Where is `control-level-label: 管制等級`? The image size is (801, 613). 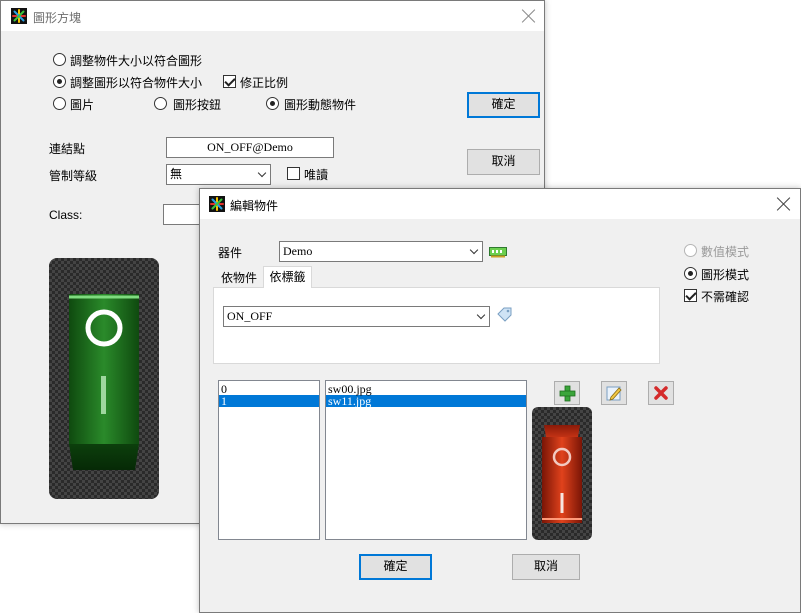 control-level-label: 管制等級 is located at coordinates (73, 176).